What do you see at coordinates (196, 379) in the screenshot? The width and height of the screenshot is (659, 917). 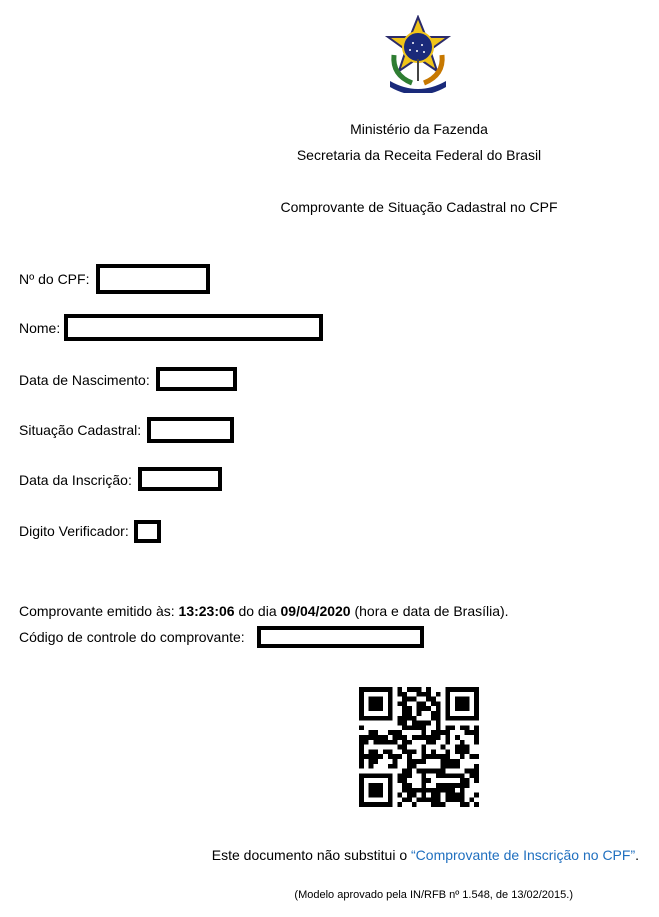 I see `birth-date-value-redacted` at bounding box center [196, 379].